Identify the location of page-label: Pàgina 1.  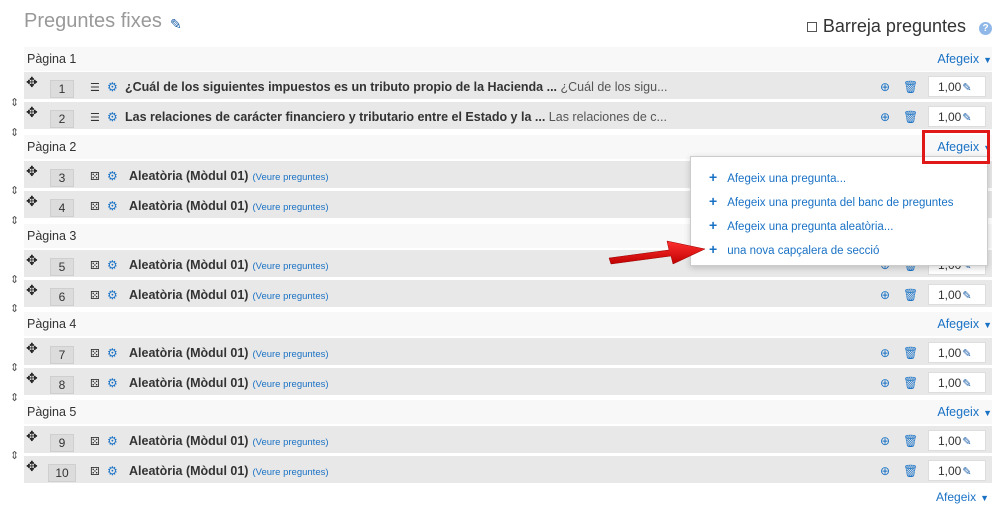
(52, 59).